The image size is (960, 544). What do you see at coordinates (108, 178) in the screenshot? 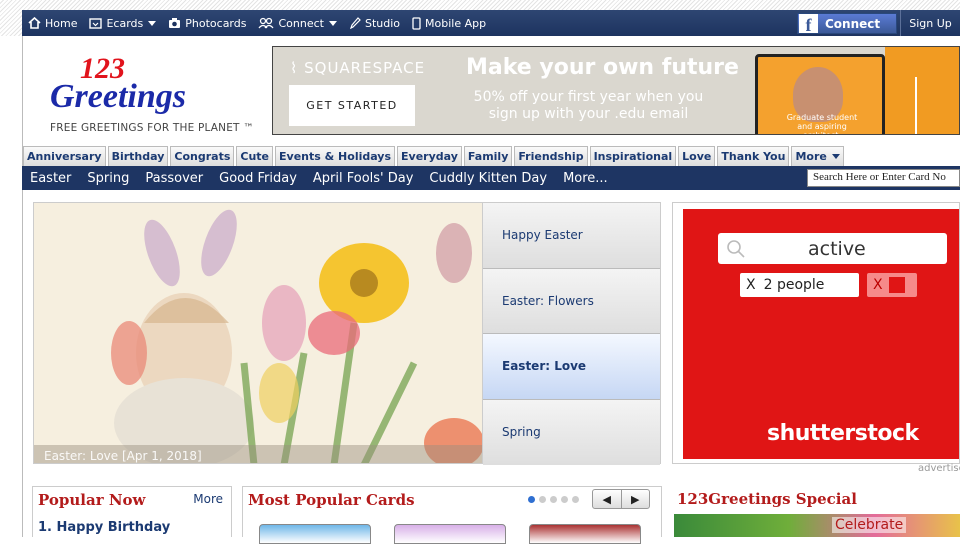
I see `subnav-spring: Spring` at bounding box center [108, 178].